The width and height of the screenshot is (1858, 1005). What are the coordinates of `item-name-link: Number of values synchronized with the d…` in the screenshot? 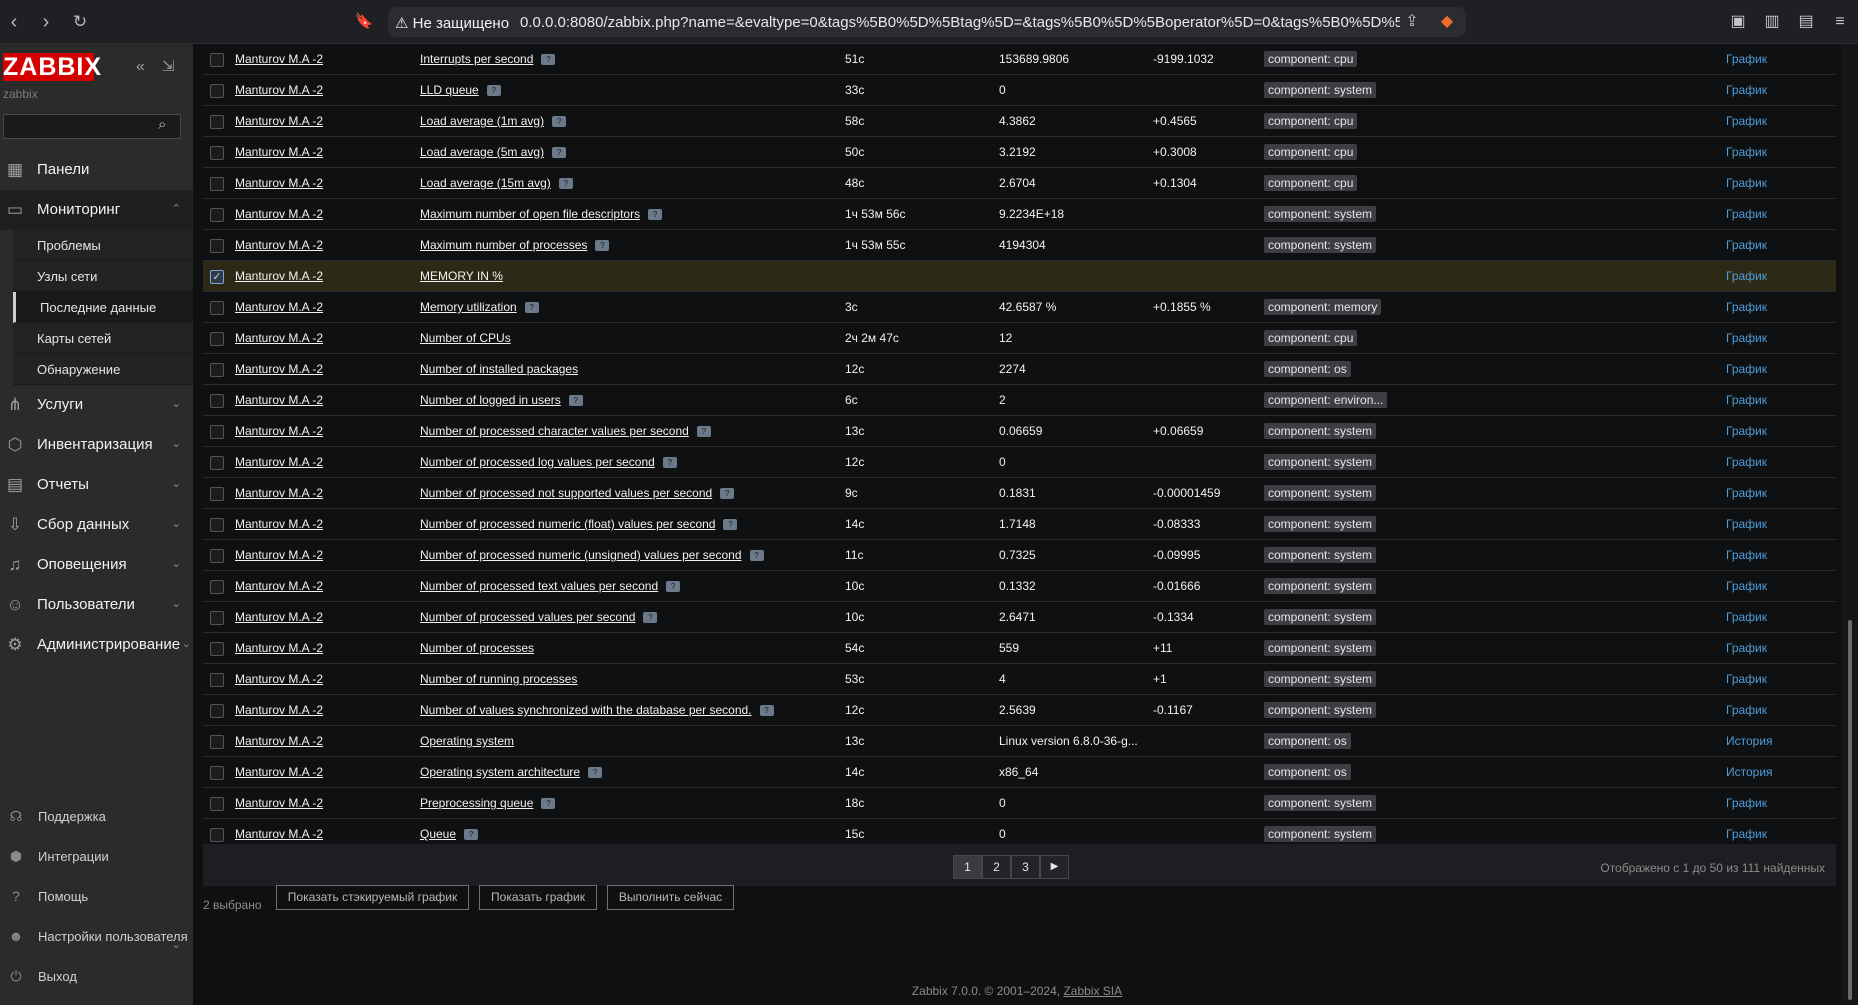 It's located at (597, 710).